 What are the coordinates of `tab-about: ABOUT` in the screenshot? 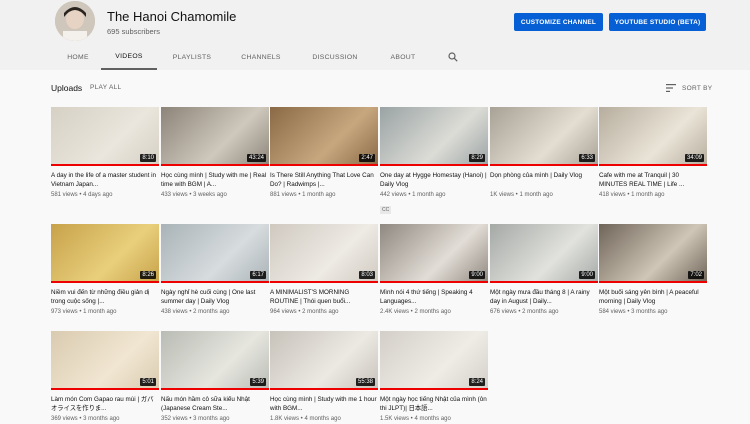 It's located at (403, 57).